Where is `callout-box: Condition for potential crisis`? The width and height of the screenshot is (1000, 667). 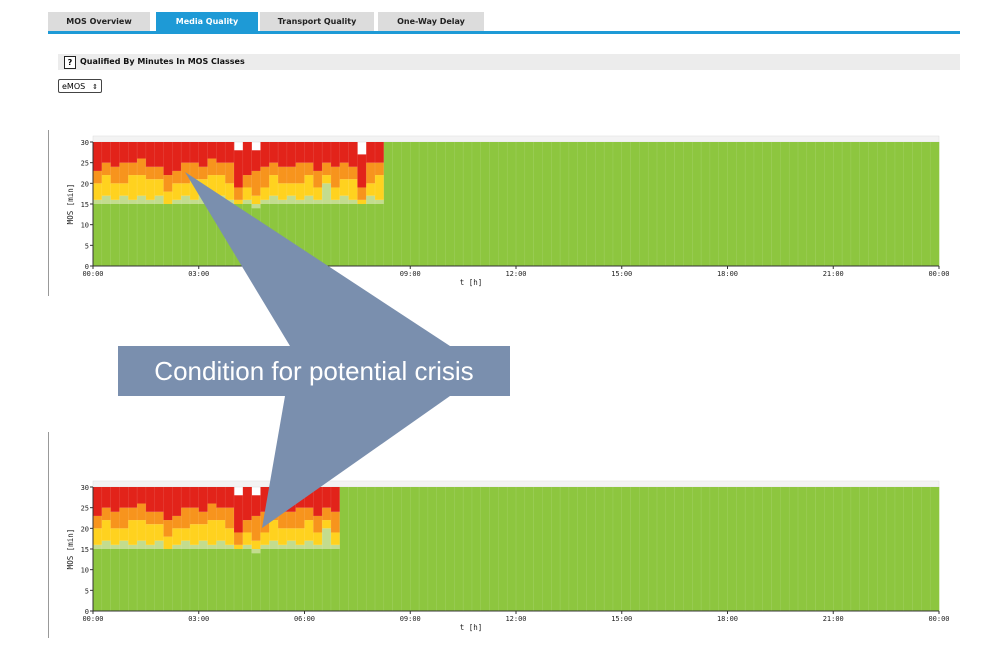 callout-box: Condition for potential crisis is located at coordinates (314, 371).